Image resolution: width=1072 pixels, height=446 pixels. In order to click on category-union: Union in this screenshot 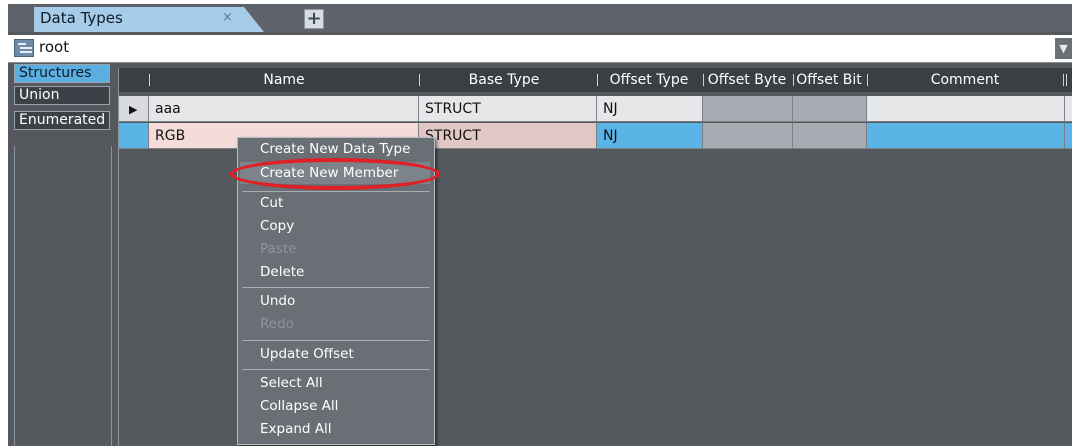, I will do `click(62, 95)`.